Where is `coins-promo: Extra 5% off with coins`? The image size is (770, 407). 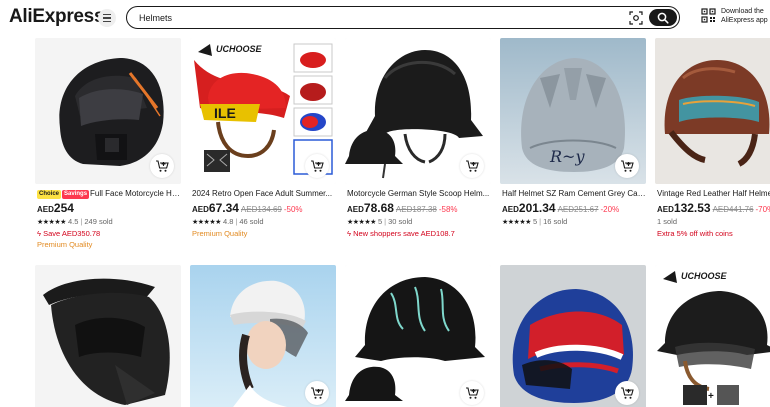
coins-promo: Extra 5% off with coins is located at coordinates (695, 233).